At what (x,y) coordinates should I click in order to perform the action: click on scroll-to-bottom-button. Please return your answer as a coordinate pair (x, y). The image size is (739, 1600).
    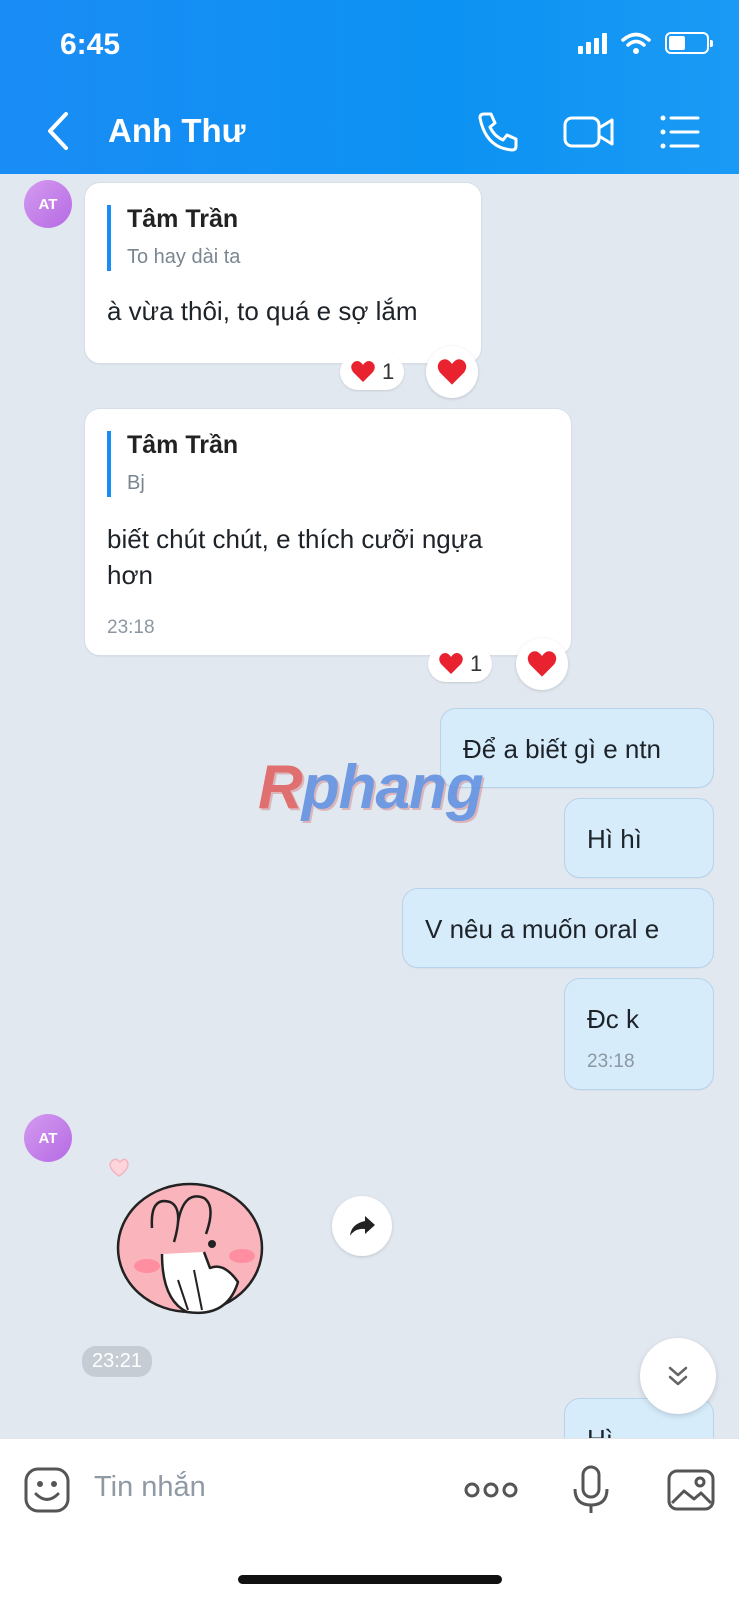
    Looking at the image, I should click on (678, 1376).